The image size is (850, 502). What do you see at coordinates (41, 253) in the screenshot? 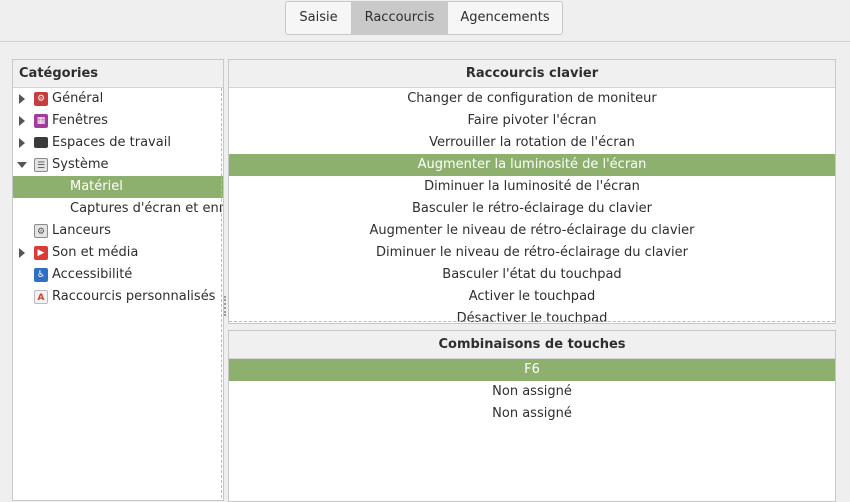
I see `media-icon: ▶` at bounding box center [41, 253].